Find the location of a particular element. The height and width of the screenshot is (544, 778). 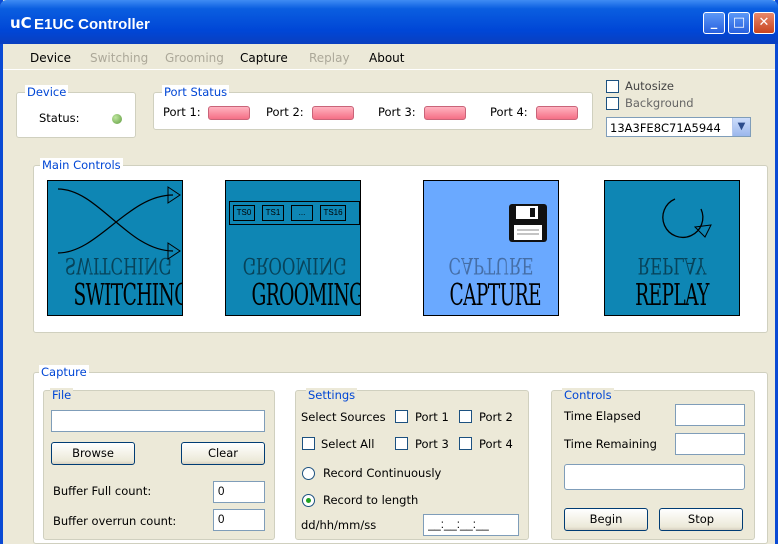

port4-checkbox-label: Port 4 is located at coordinates (496, 444).